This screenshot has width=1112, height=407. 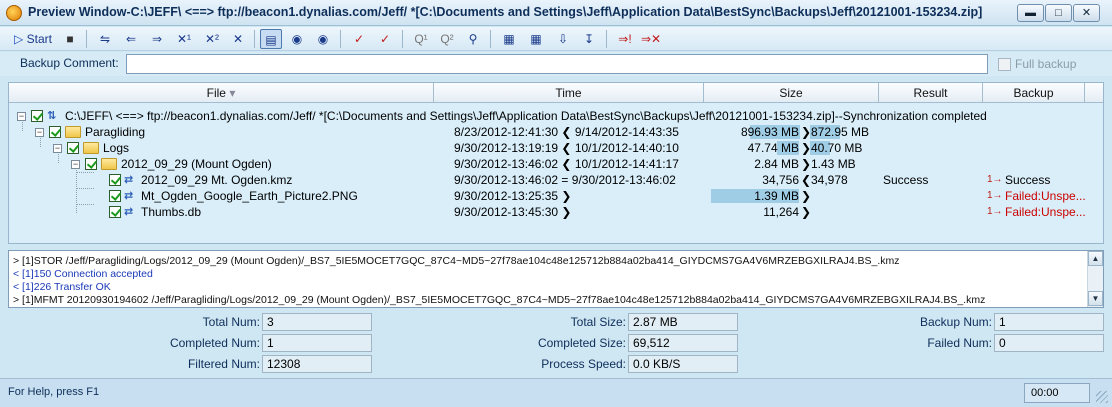 What do you see at coordinates (1102, 397) in the screenshot?
I see `resize-grip-icon` at bounding box center [1102, 397].